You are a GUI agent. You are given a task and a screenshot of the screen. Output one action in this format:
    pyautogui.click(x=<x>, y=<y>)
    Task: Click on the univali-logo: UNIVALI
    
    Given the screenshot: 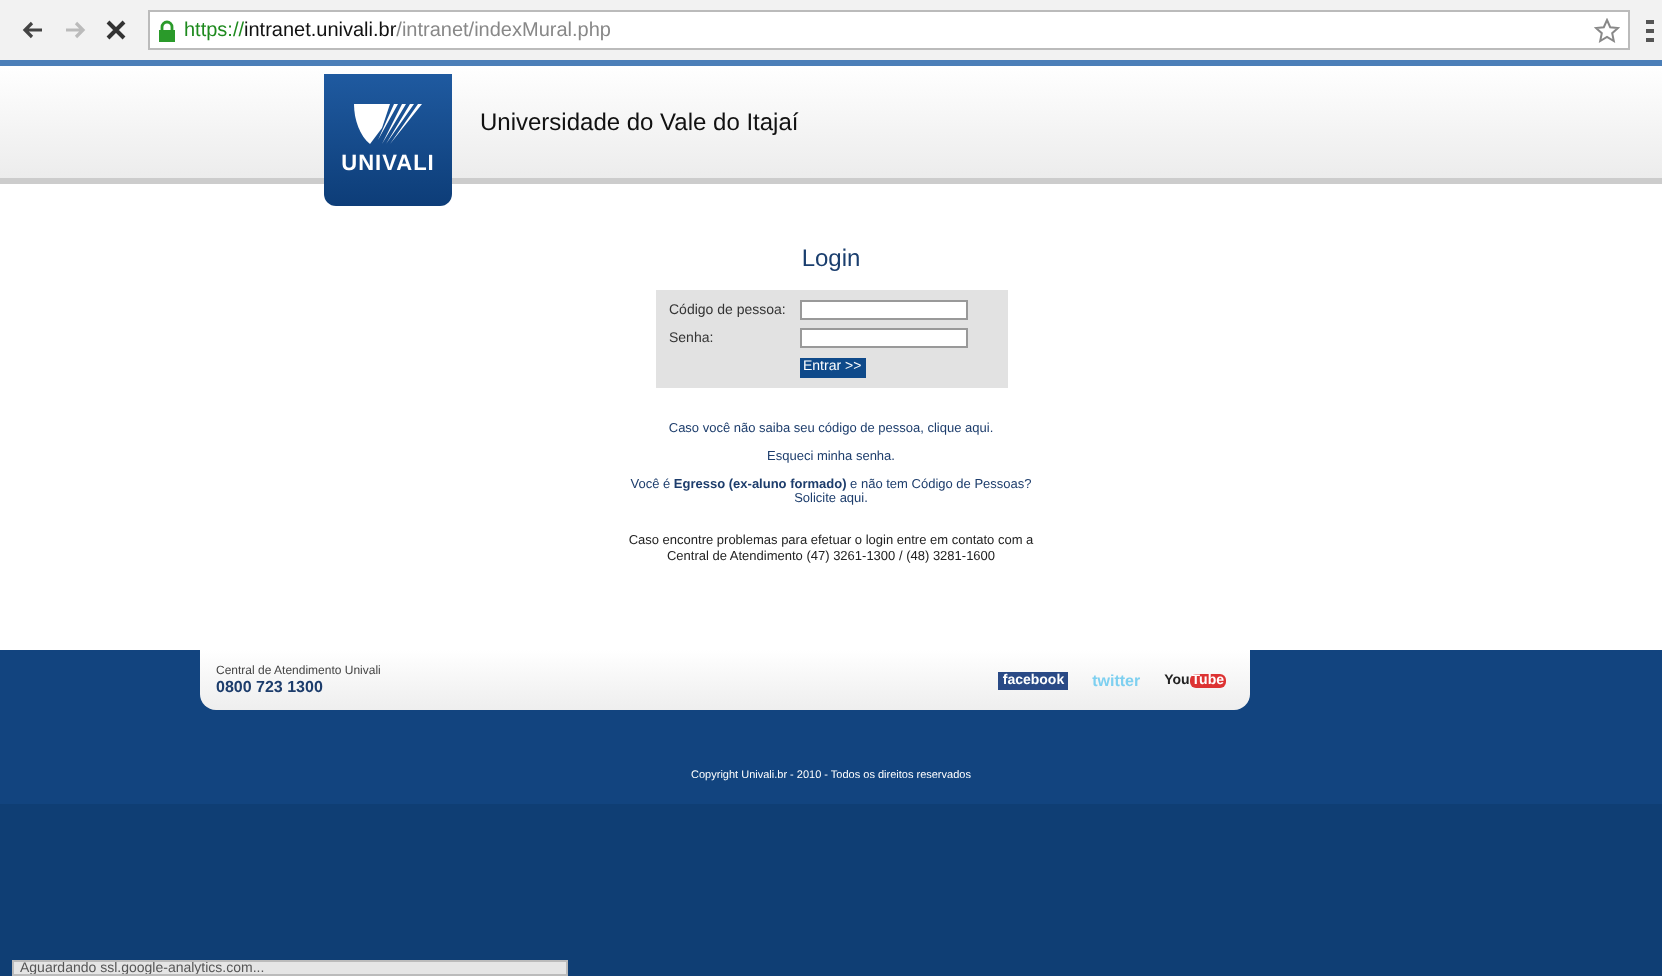 What is the action you would take?
    pyautogui.click(x=388, y=140)
    